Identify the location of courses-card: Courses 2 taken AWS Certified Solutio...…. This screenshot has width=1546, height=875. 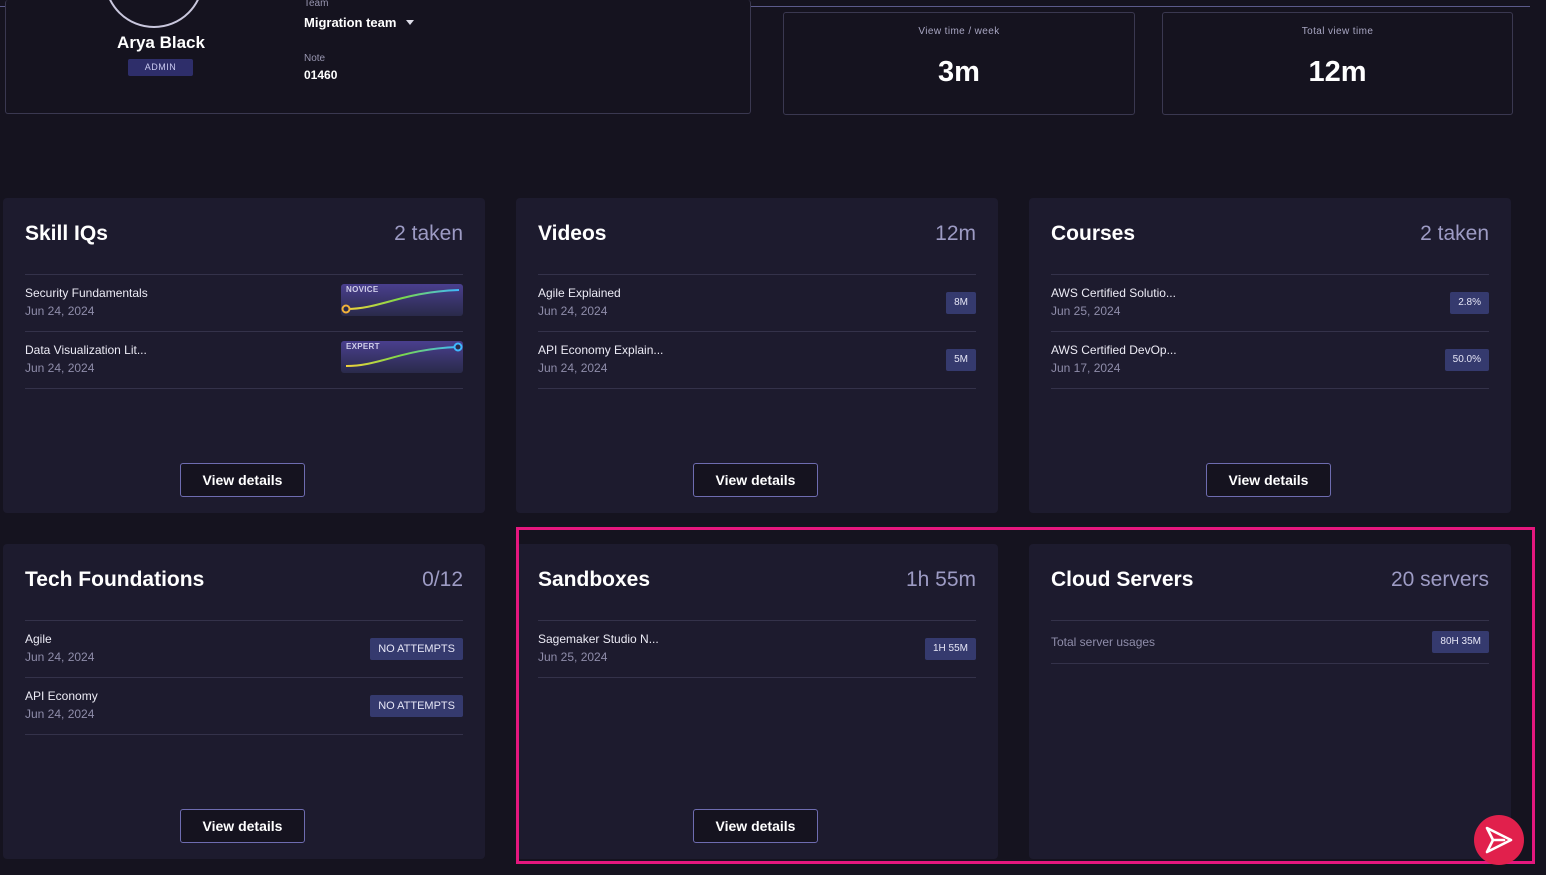
(1270, 355).